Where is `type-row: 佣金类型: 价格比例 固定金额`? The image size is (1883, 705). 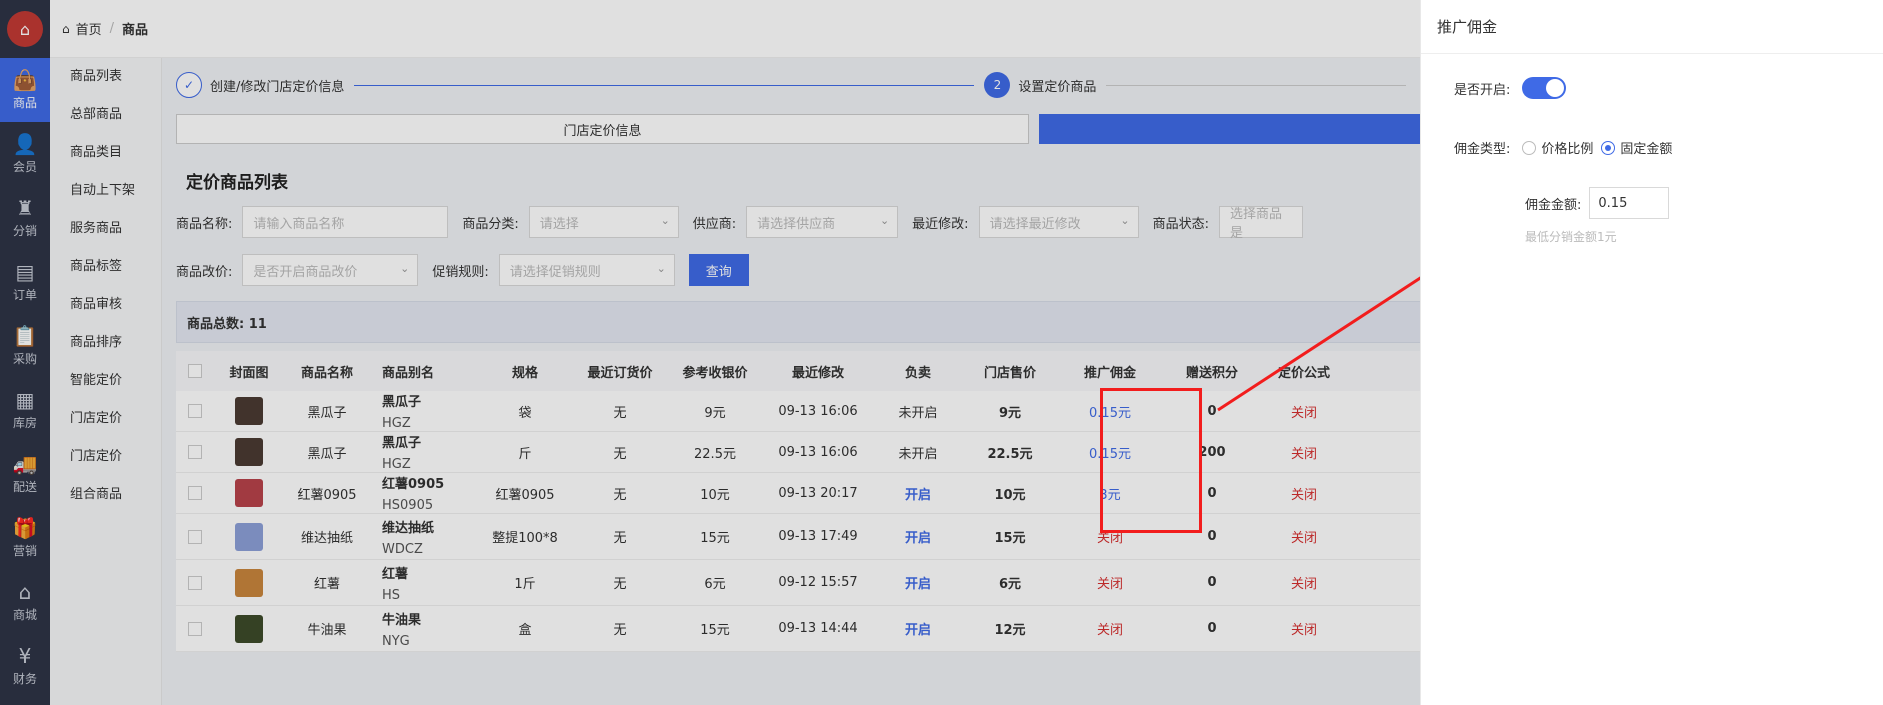
type-row: 佣金类型: 价格比例 固定金额 is located at coordinates (1567, 147).